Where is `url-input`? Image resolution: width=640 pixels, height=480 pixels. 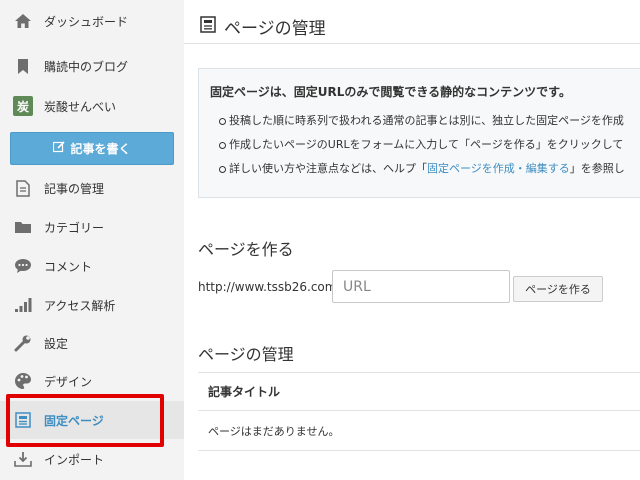 url-input is located at coordinates (421, 286).